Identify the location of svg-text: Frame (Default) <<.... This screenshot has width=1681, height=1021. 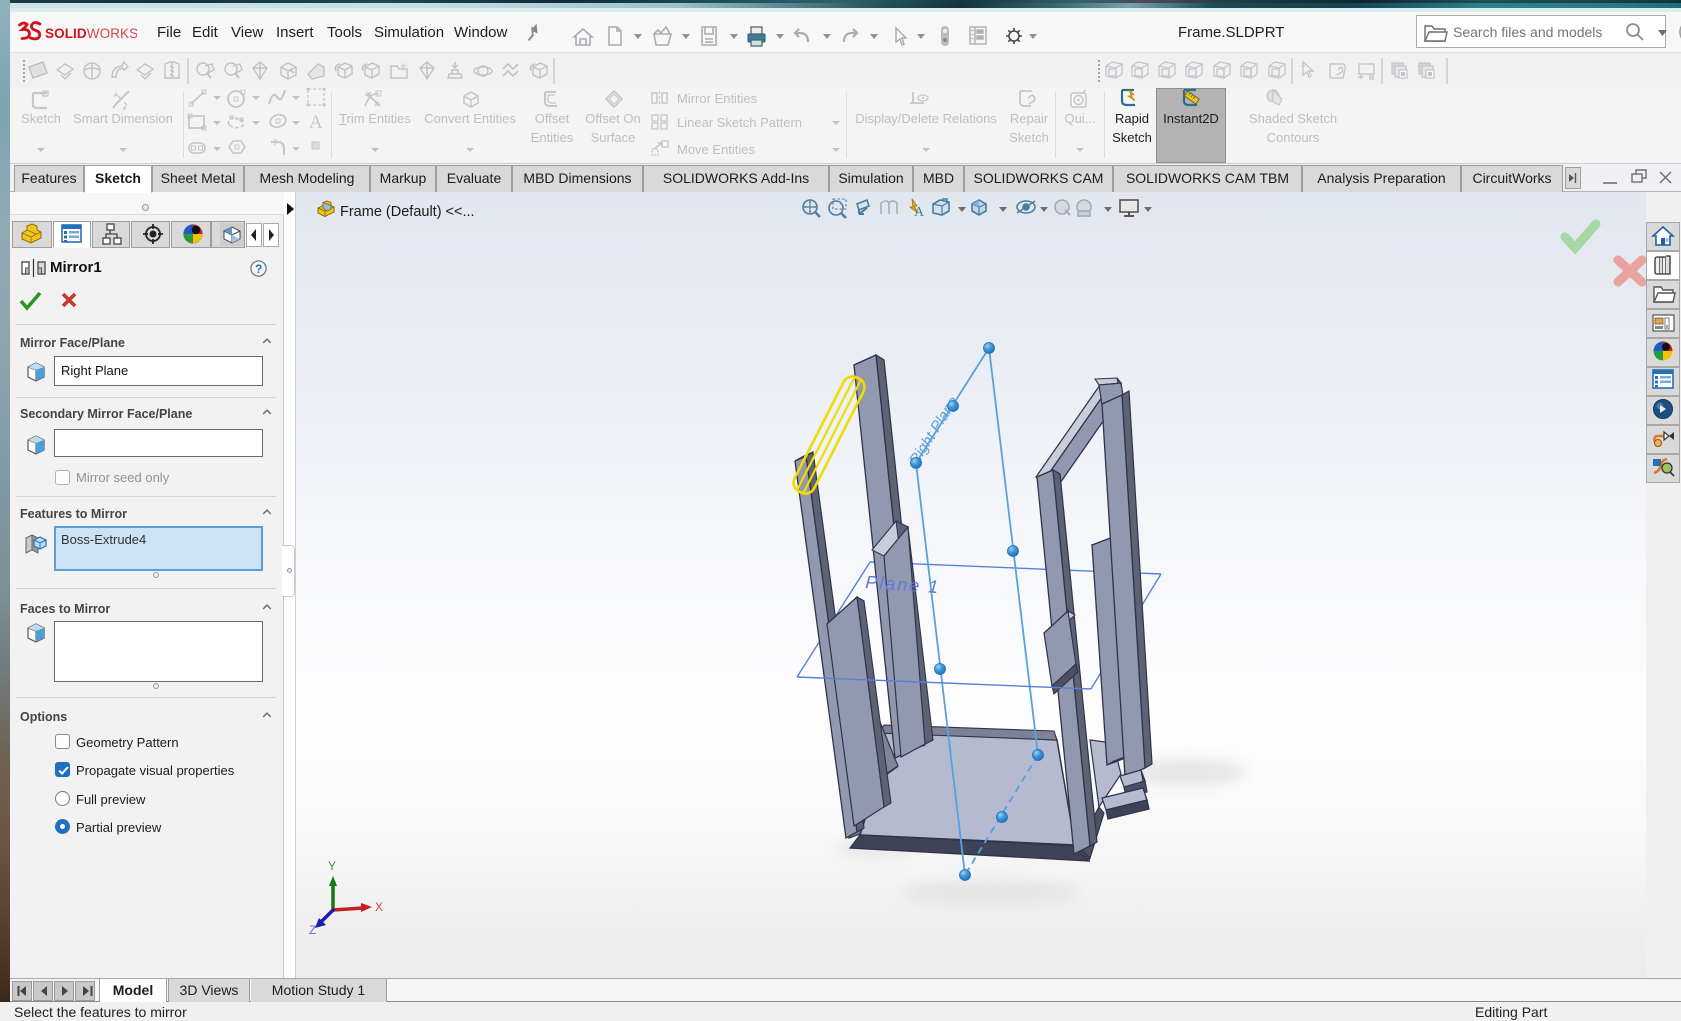
(407, 212).